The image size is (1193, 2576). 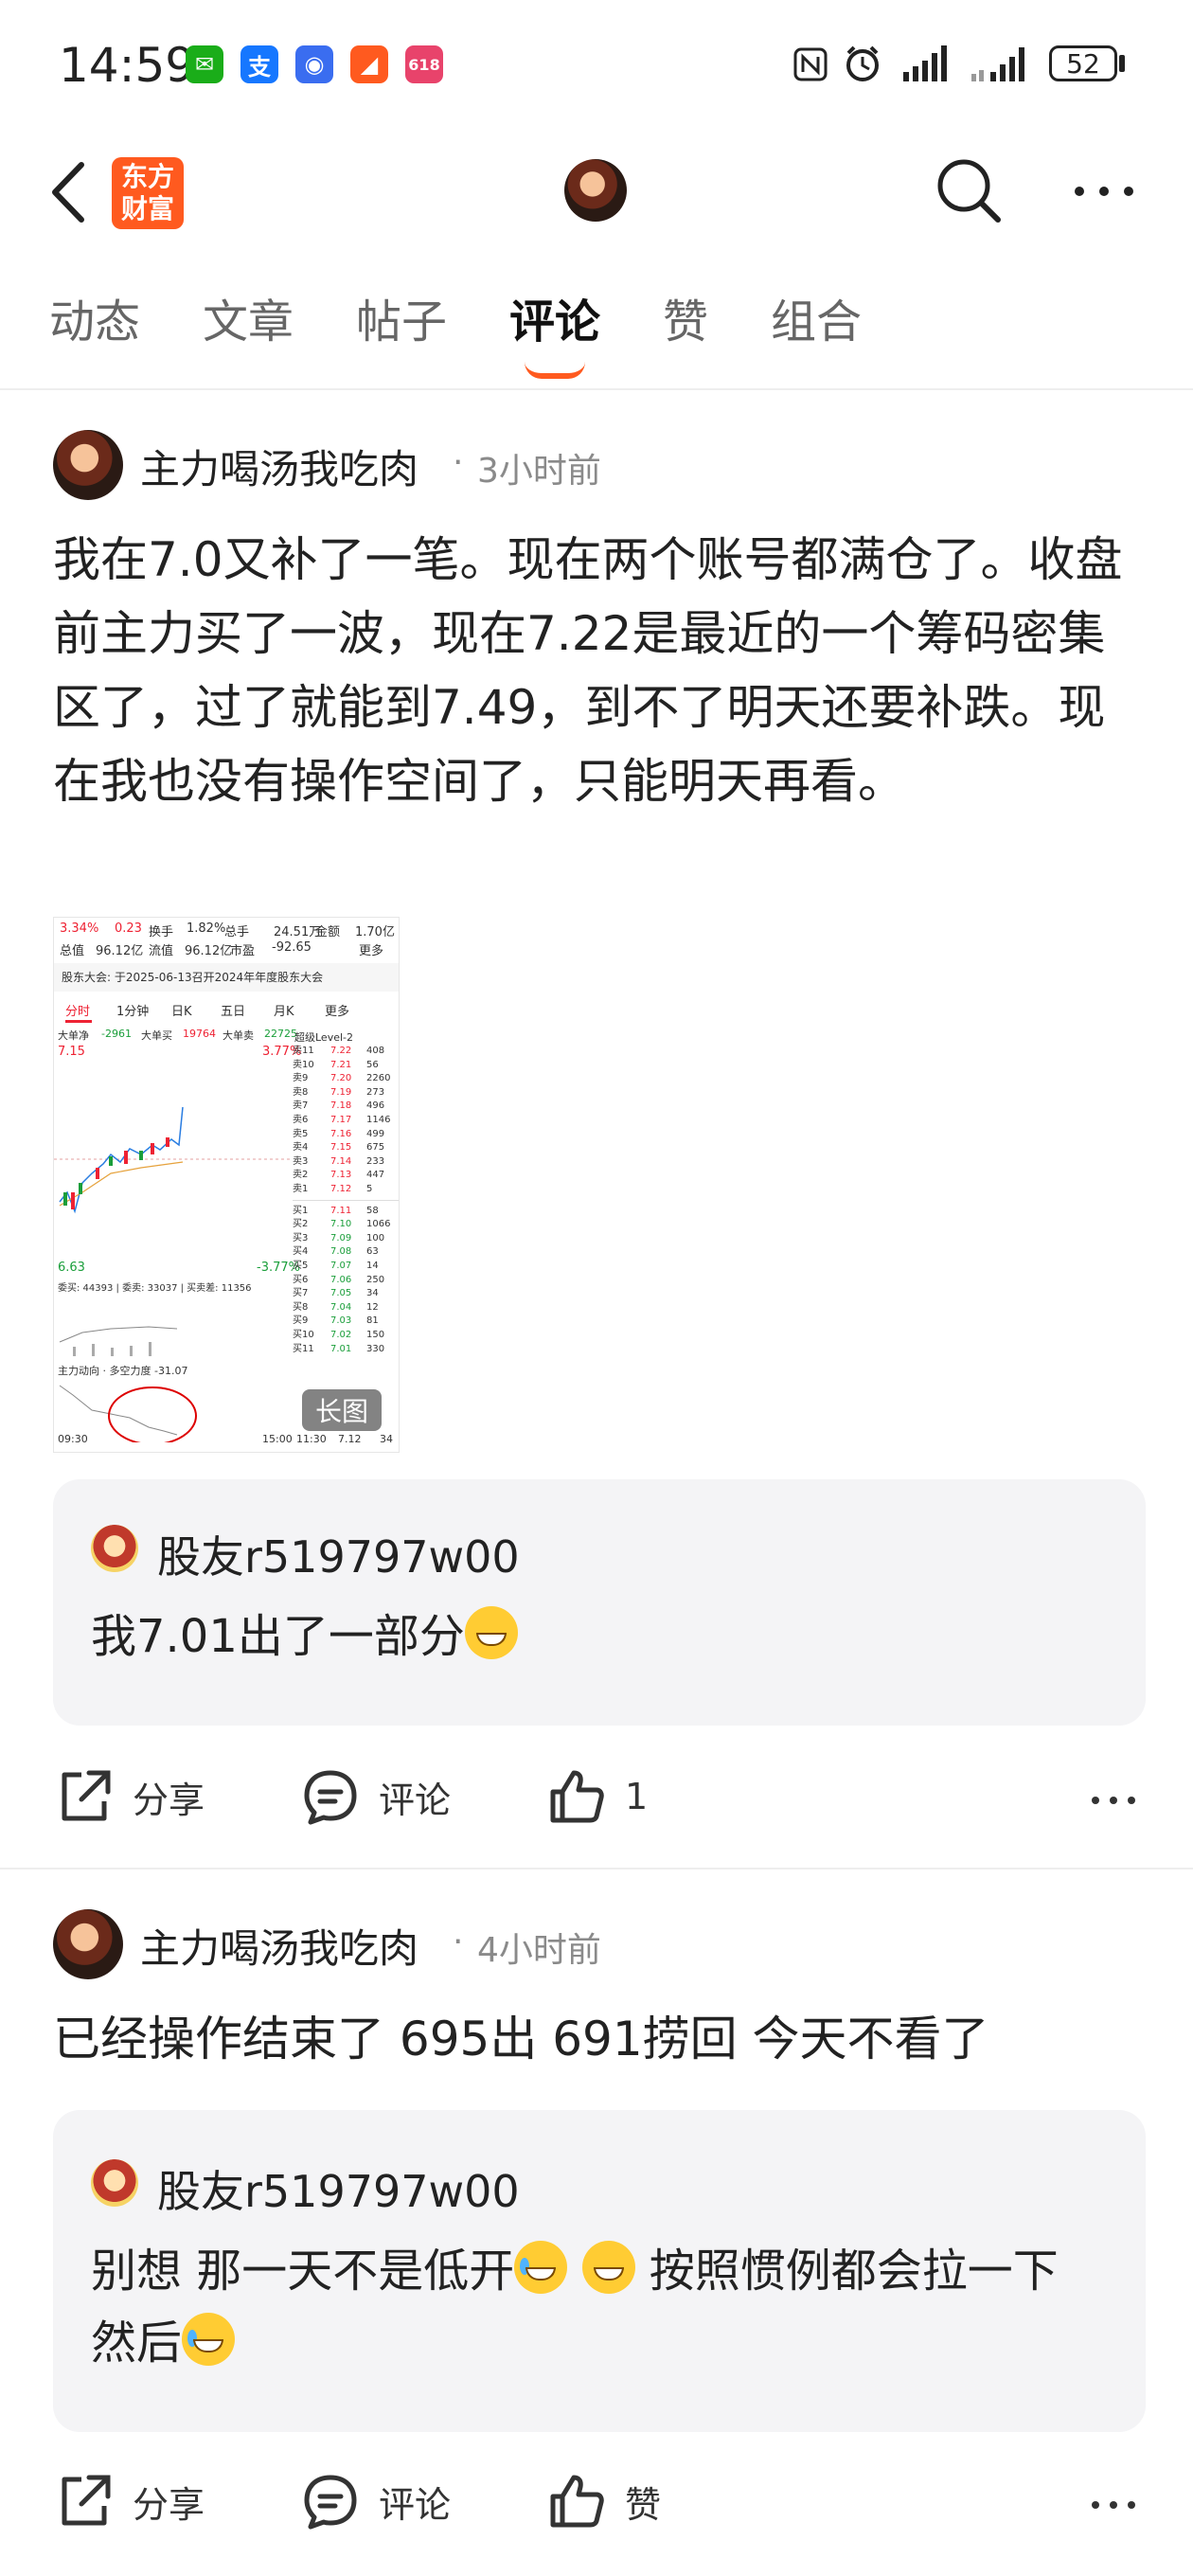 What do you see at coordinates (346, 1093) in the screenshot?
I see `img-orderbook-row: 卖8 7.19 273` at bounding box center [346, 1093].